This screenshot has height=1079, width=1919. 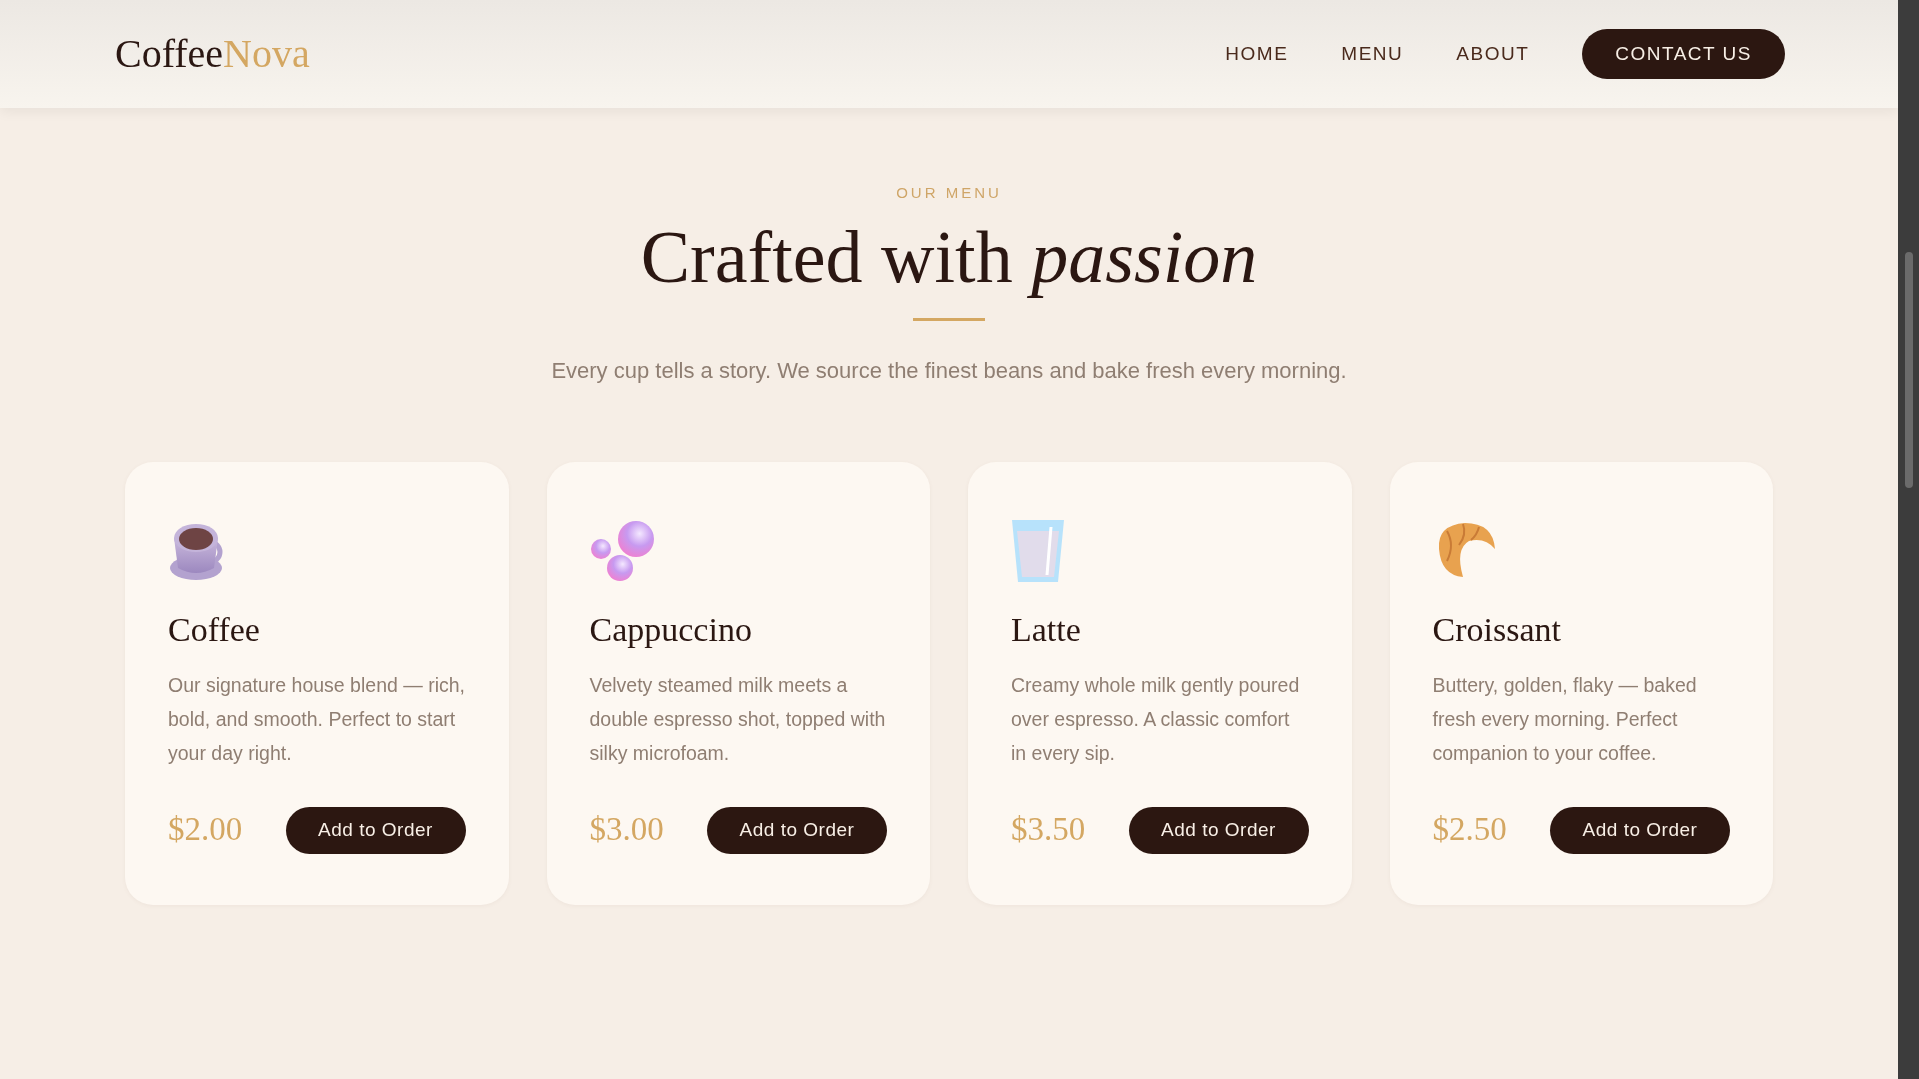 I want to click on scrollbar, so click(x=1908, y=539).